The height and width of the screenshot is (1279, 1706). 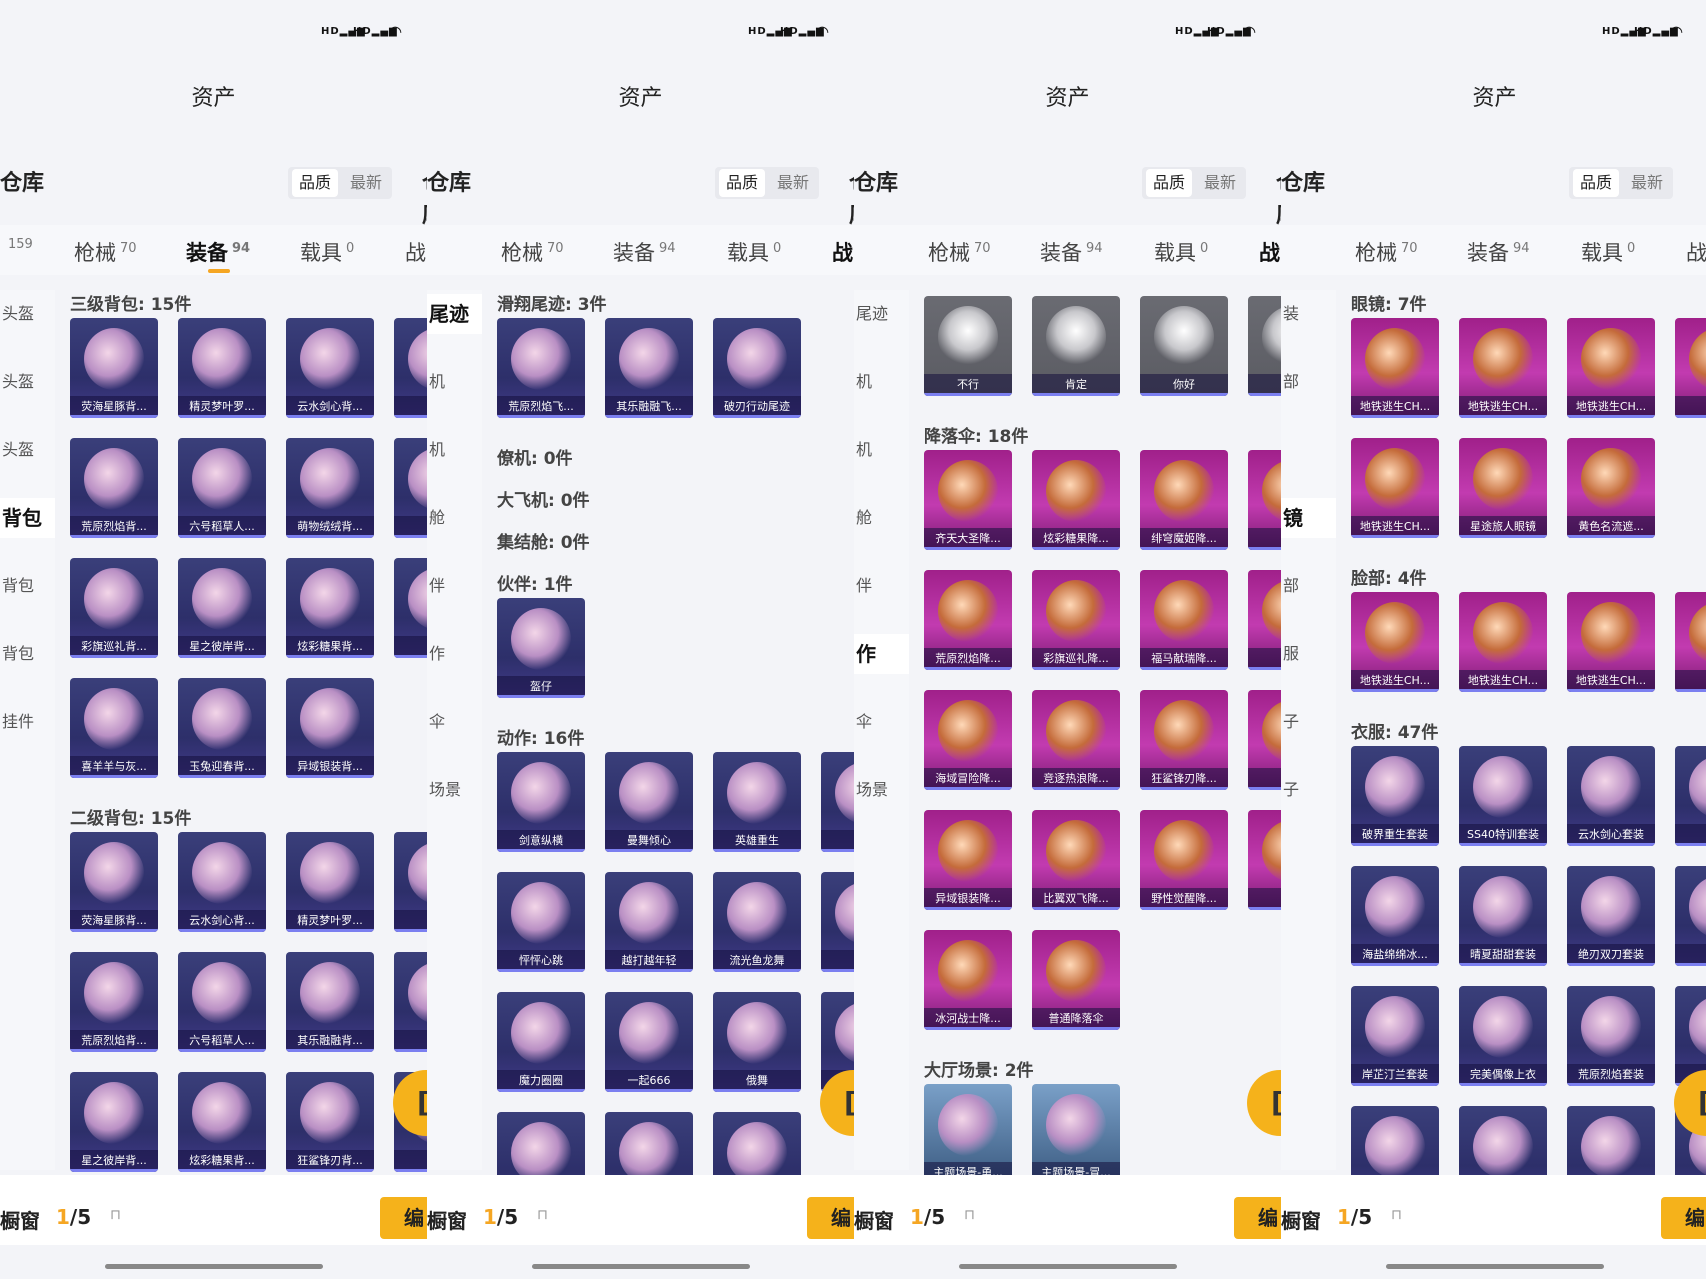 I want to click on item-card: 自, so click(x=837, y=802).